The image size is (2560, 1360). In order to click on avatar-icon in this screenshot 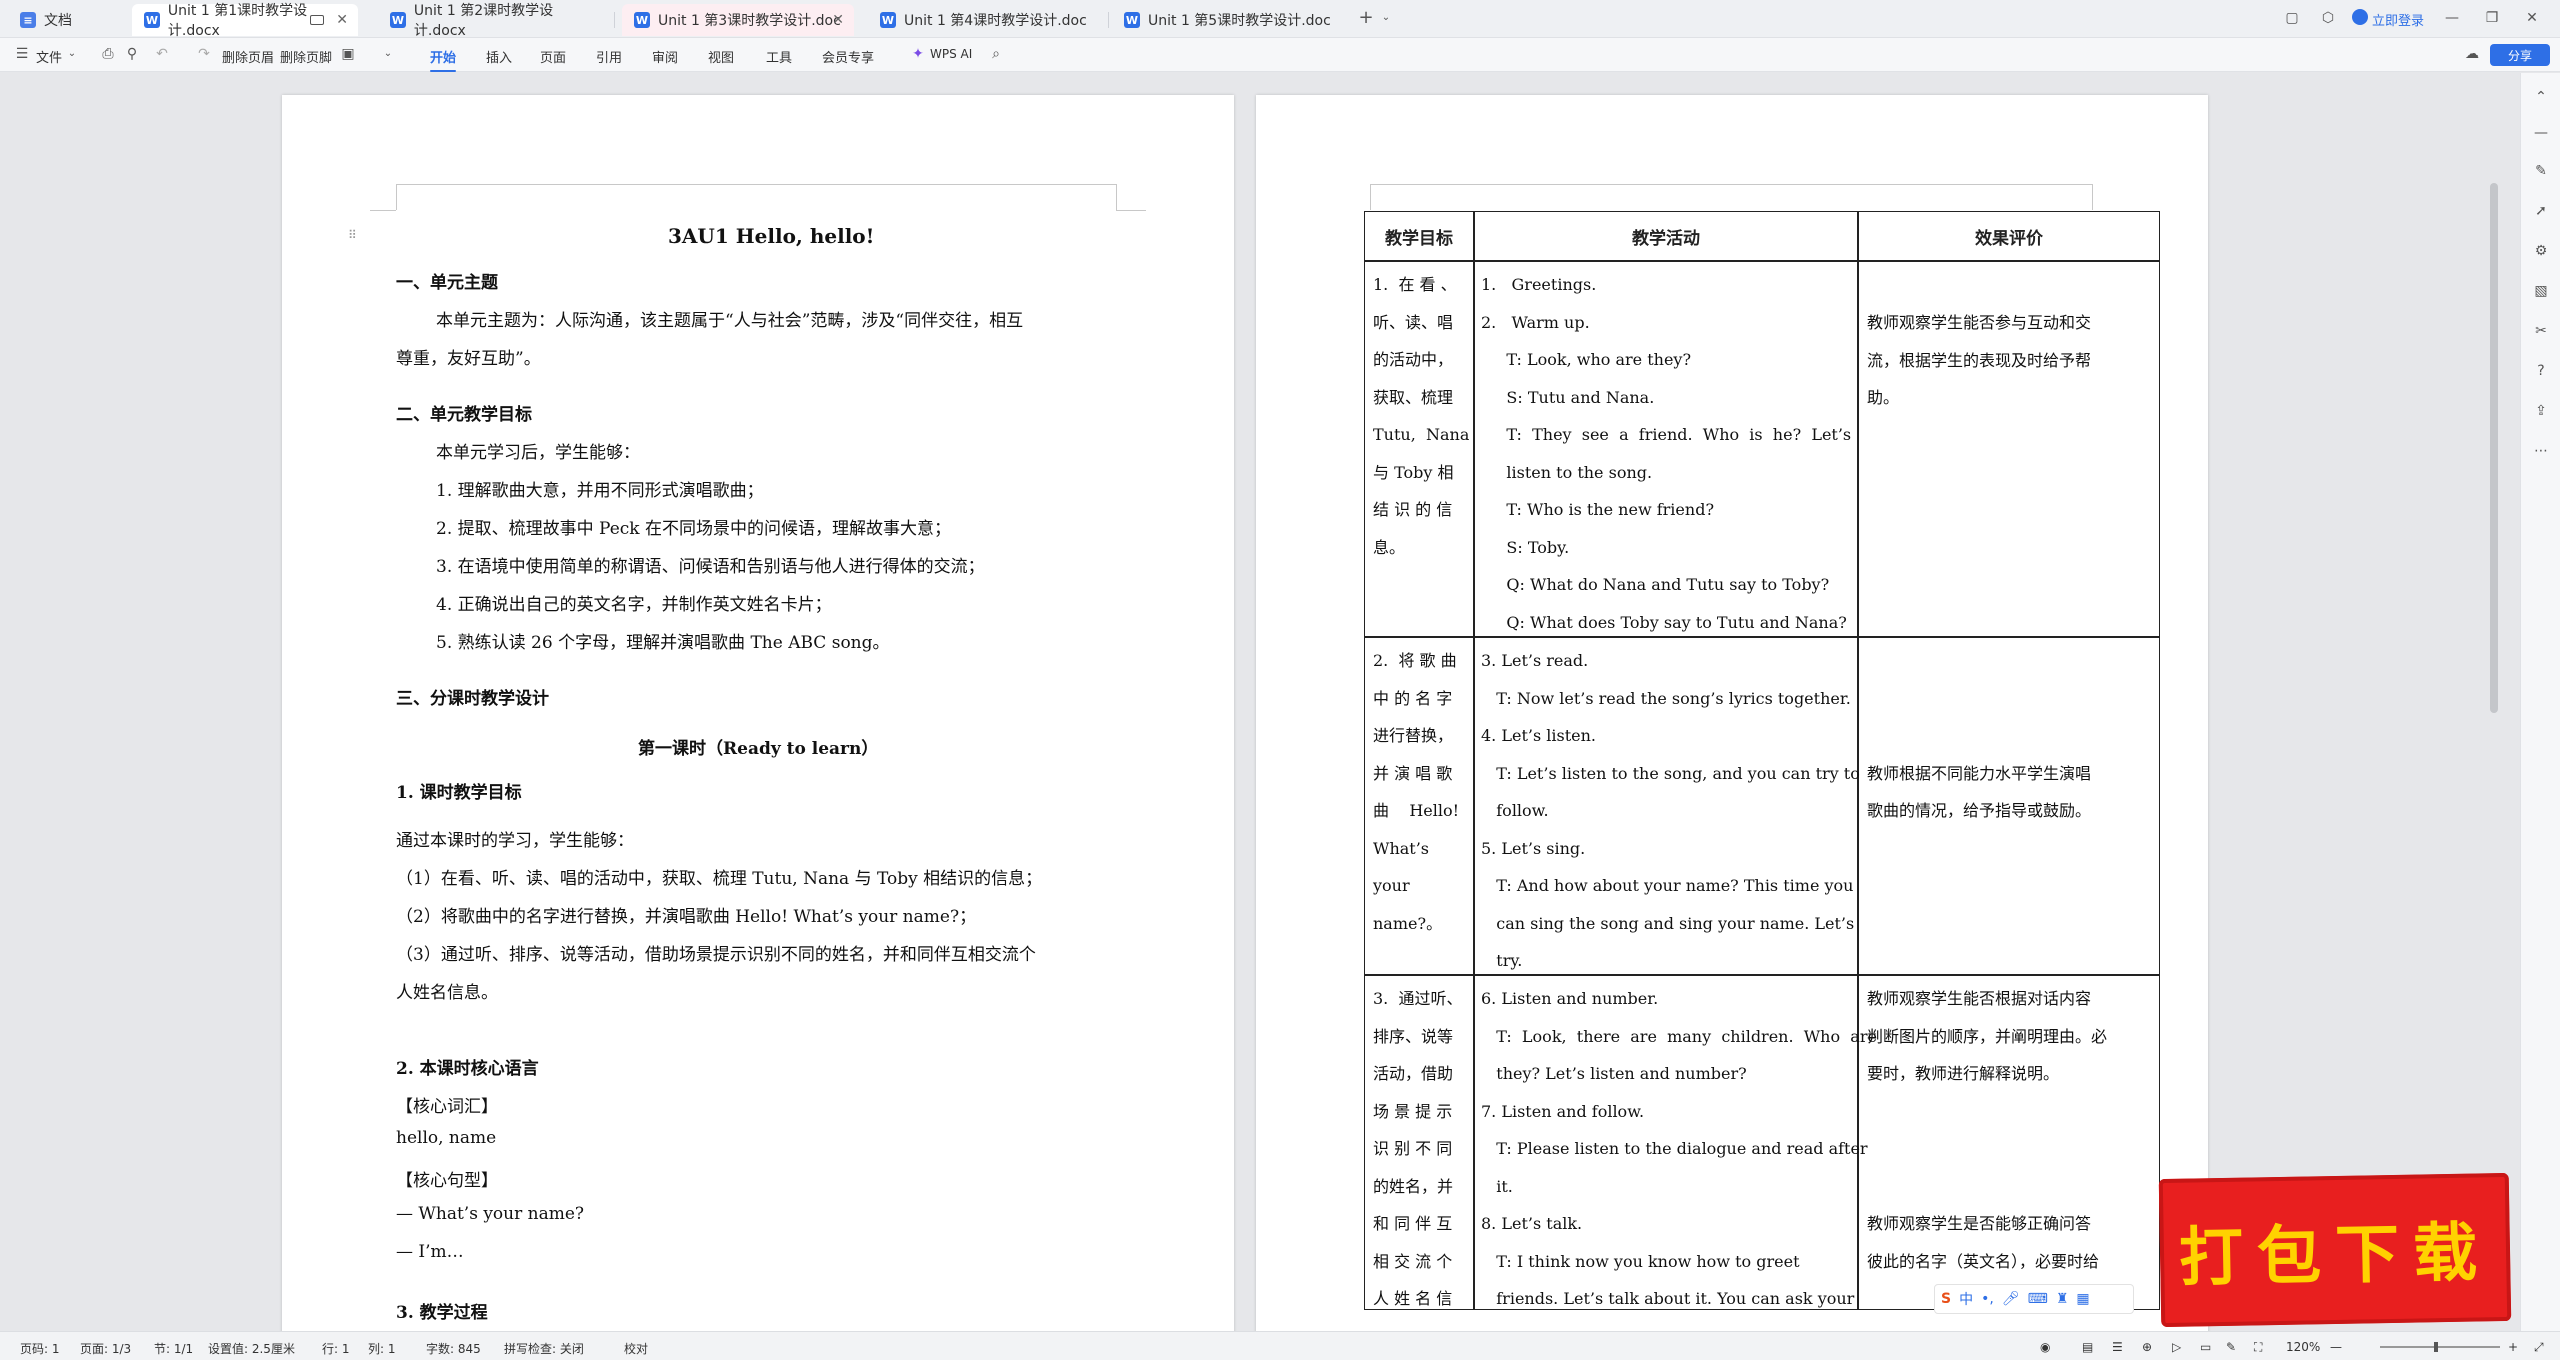, I will do `click(2360, 17)`.